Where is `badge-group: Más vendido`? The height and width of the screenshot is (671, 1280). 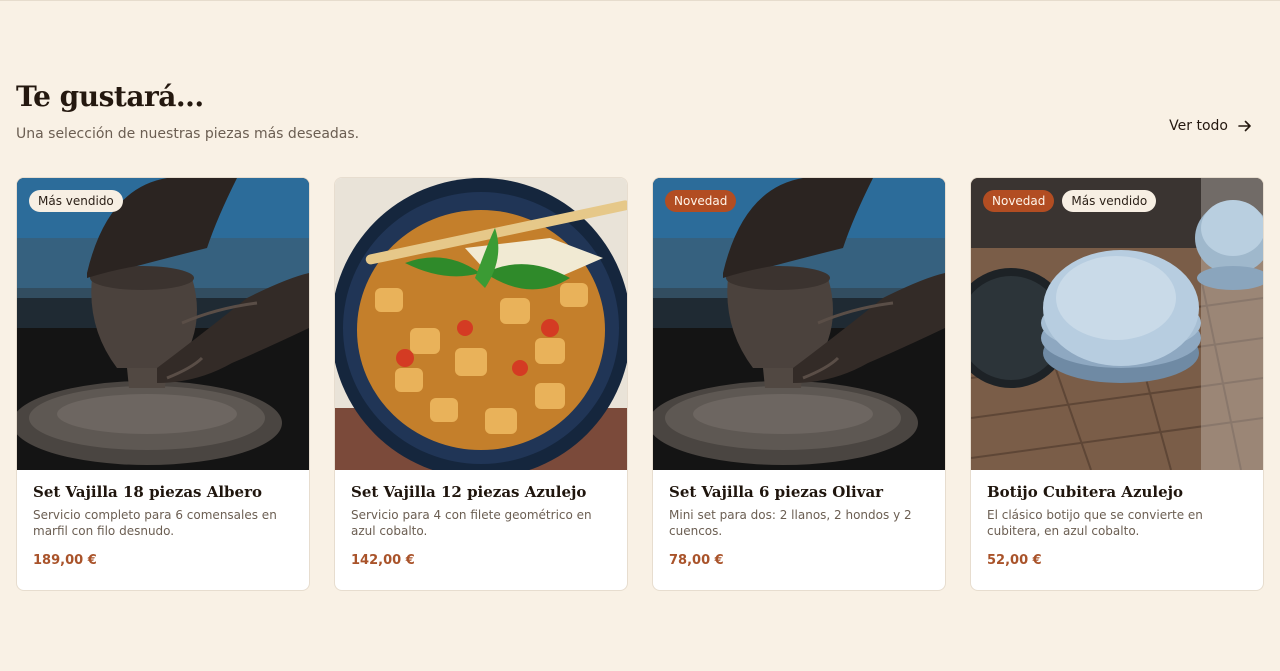
badge-group: Más vendido is located at coordinates (76, 201).